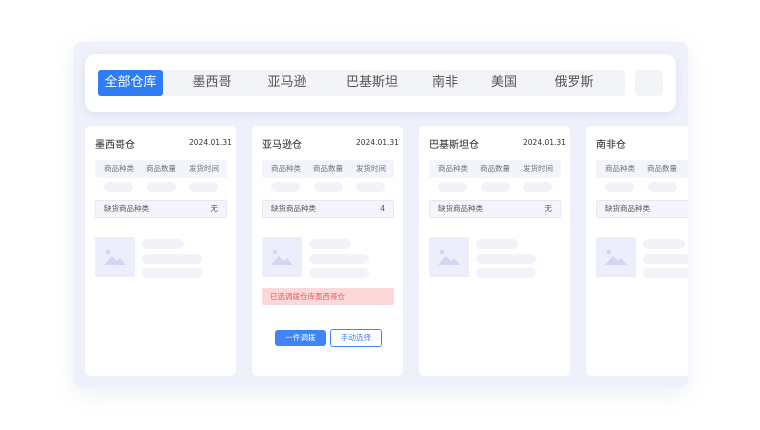 The width and height of the screenshot is (760, 430). What do you see at coordinates (504, 83) in the screenshot?
I see `tab-usa: 美国` at bounding box center [504, 83].